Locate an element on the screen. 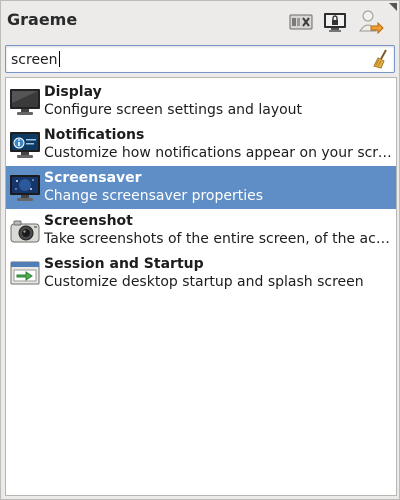 Image resolution: width=400 pixels, height=500 pixels. result-title: Screensaver is located at coordinates (93, 178).